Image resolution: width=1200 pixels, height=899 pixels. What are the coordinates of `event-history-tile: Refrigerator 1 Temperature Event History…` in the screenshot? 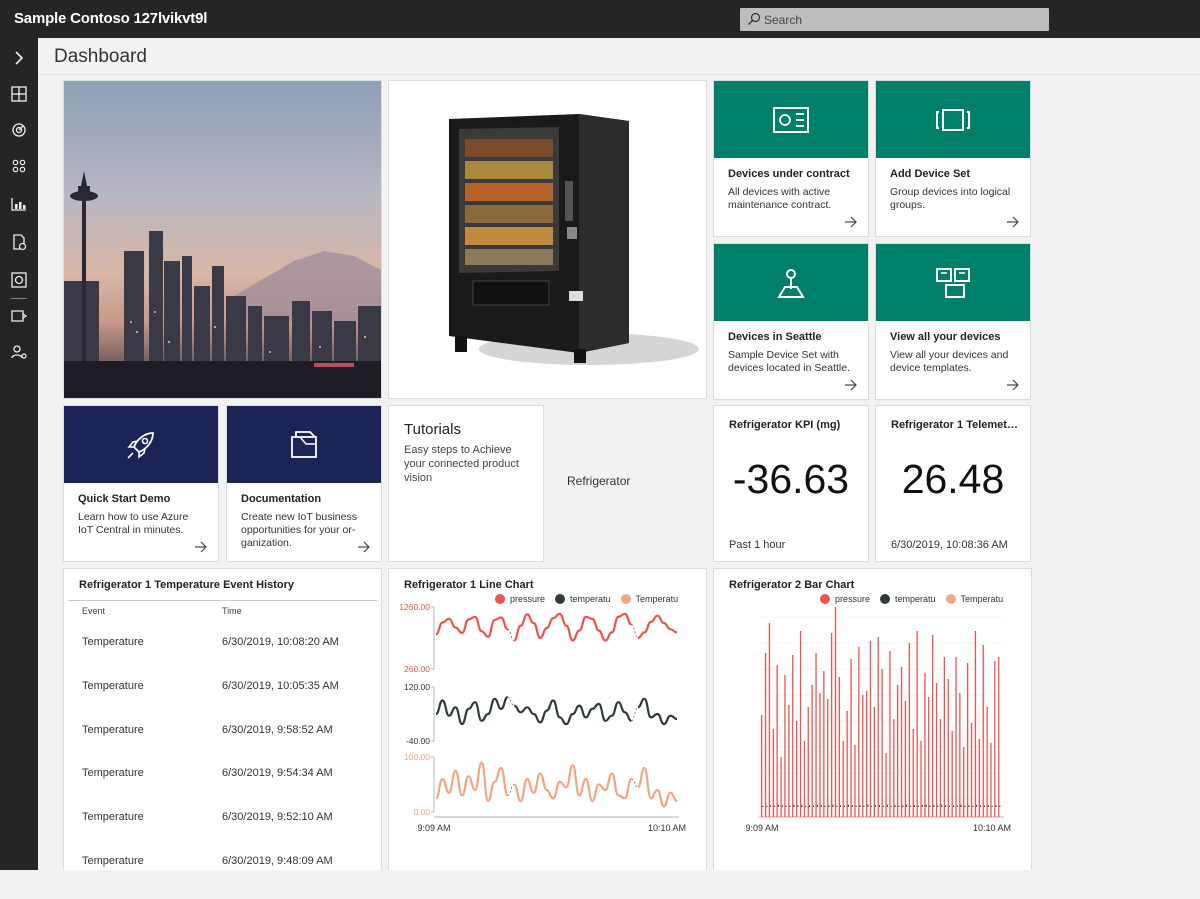 It's located at (222, 719).